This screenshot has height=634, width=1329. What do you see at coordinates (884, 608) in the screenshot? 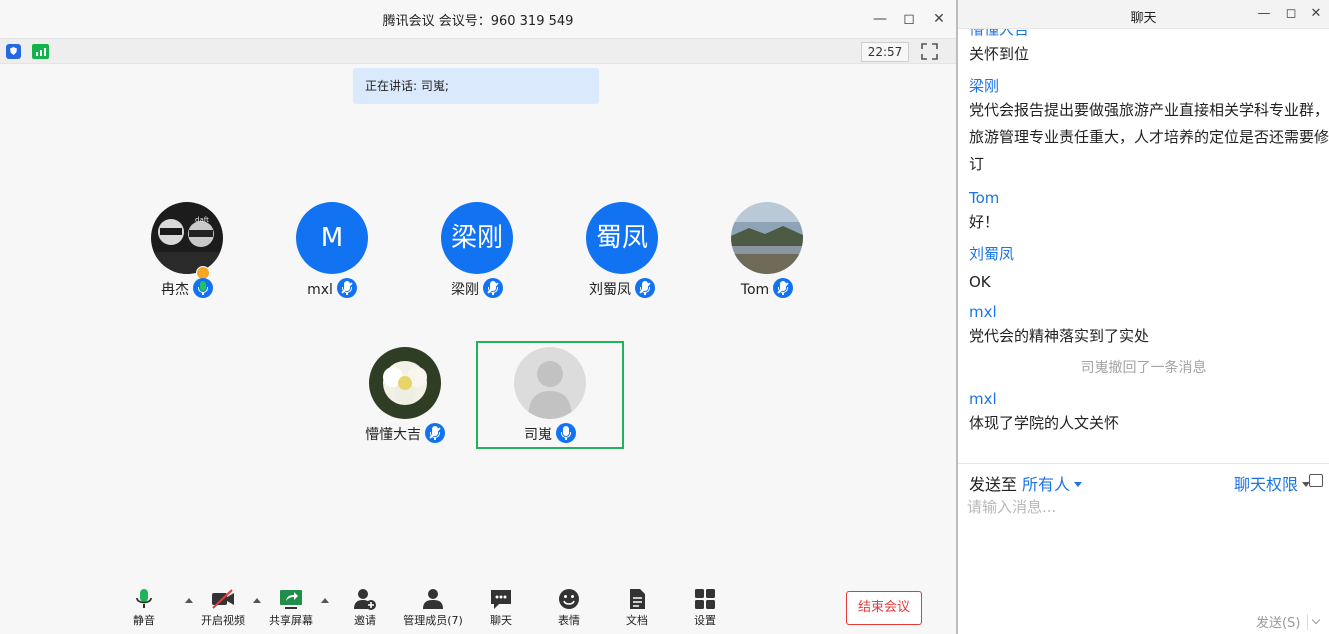
I see `end-meeting-button: 结束会议` at bounding box center [884, 608].